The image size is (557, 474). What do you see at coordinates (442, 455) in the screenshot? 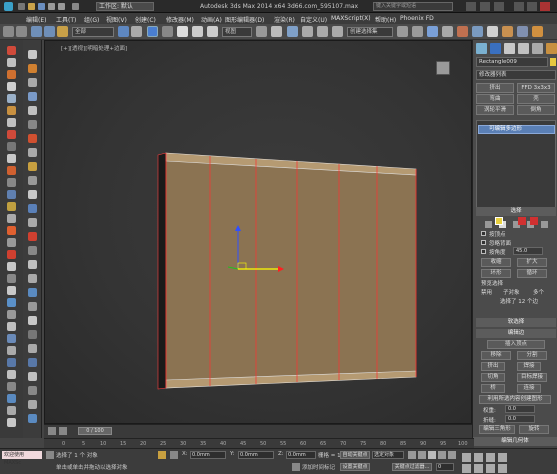
I see `next-key-icon` at bounding box center [442, 455].